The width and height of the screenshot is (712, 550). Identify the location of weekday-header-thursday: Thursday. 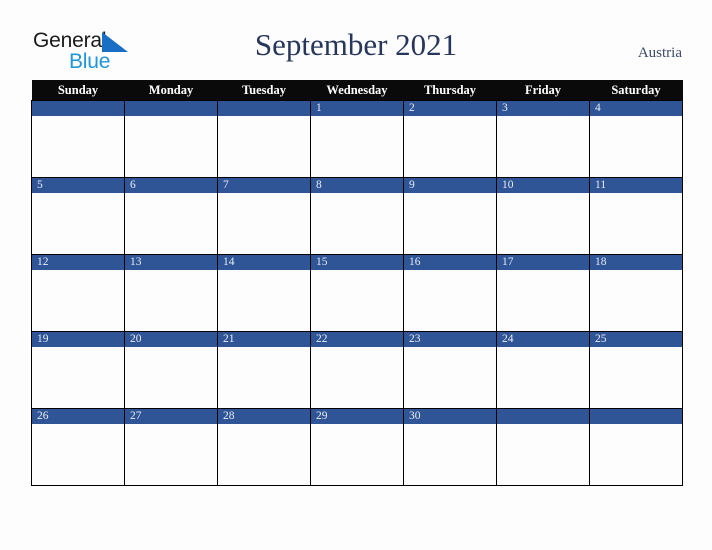
(450, 90).